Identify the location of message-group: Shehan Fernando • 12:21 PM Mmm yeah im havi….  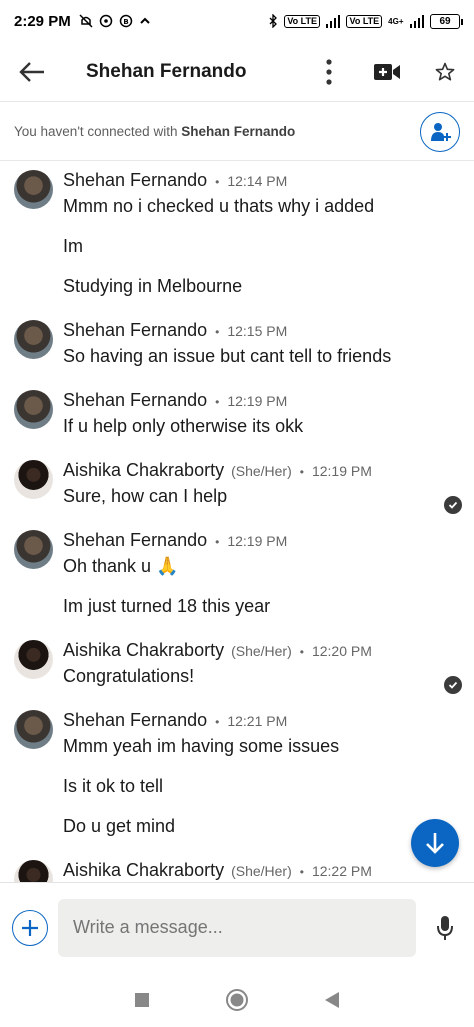
(237, 770).